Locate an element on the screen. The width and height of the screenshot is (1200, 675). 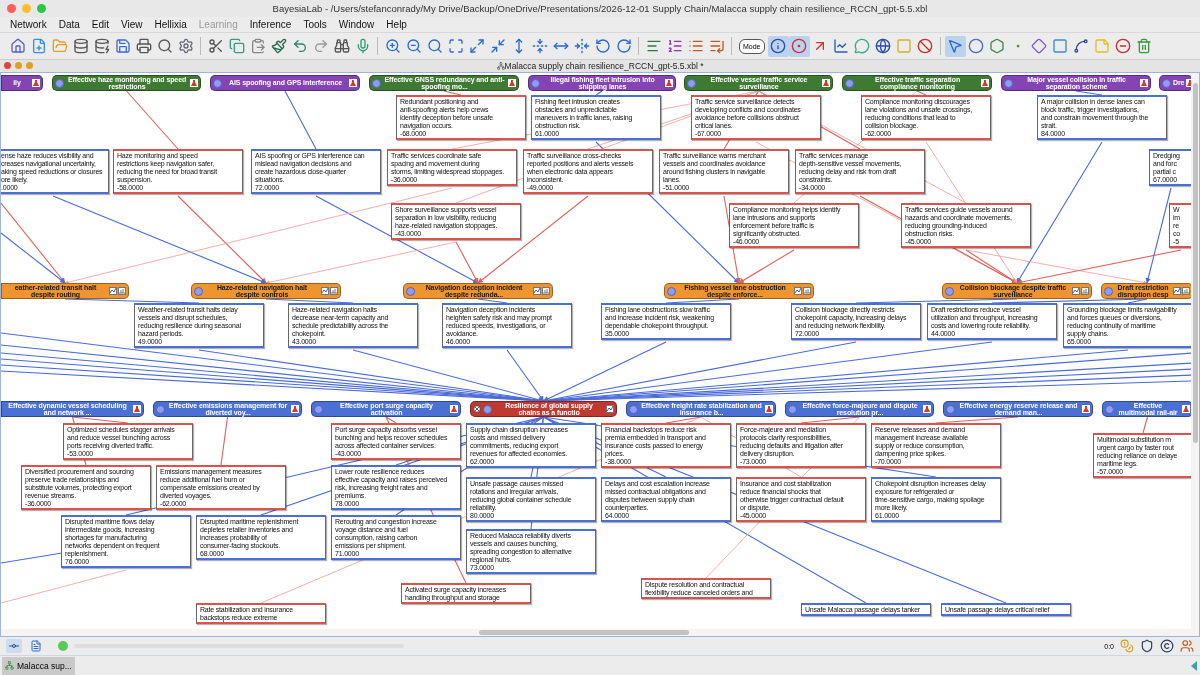
menu-item: Window is located at coordinates (356, 24).